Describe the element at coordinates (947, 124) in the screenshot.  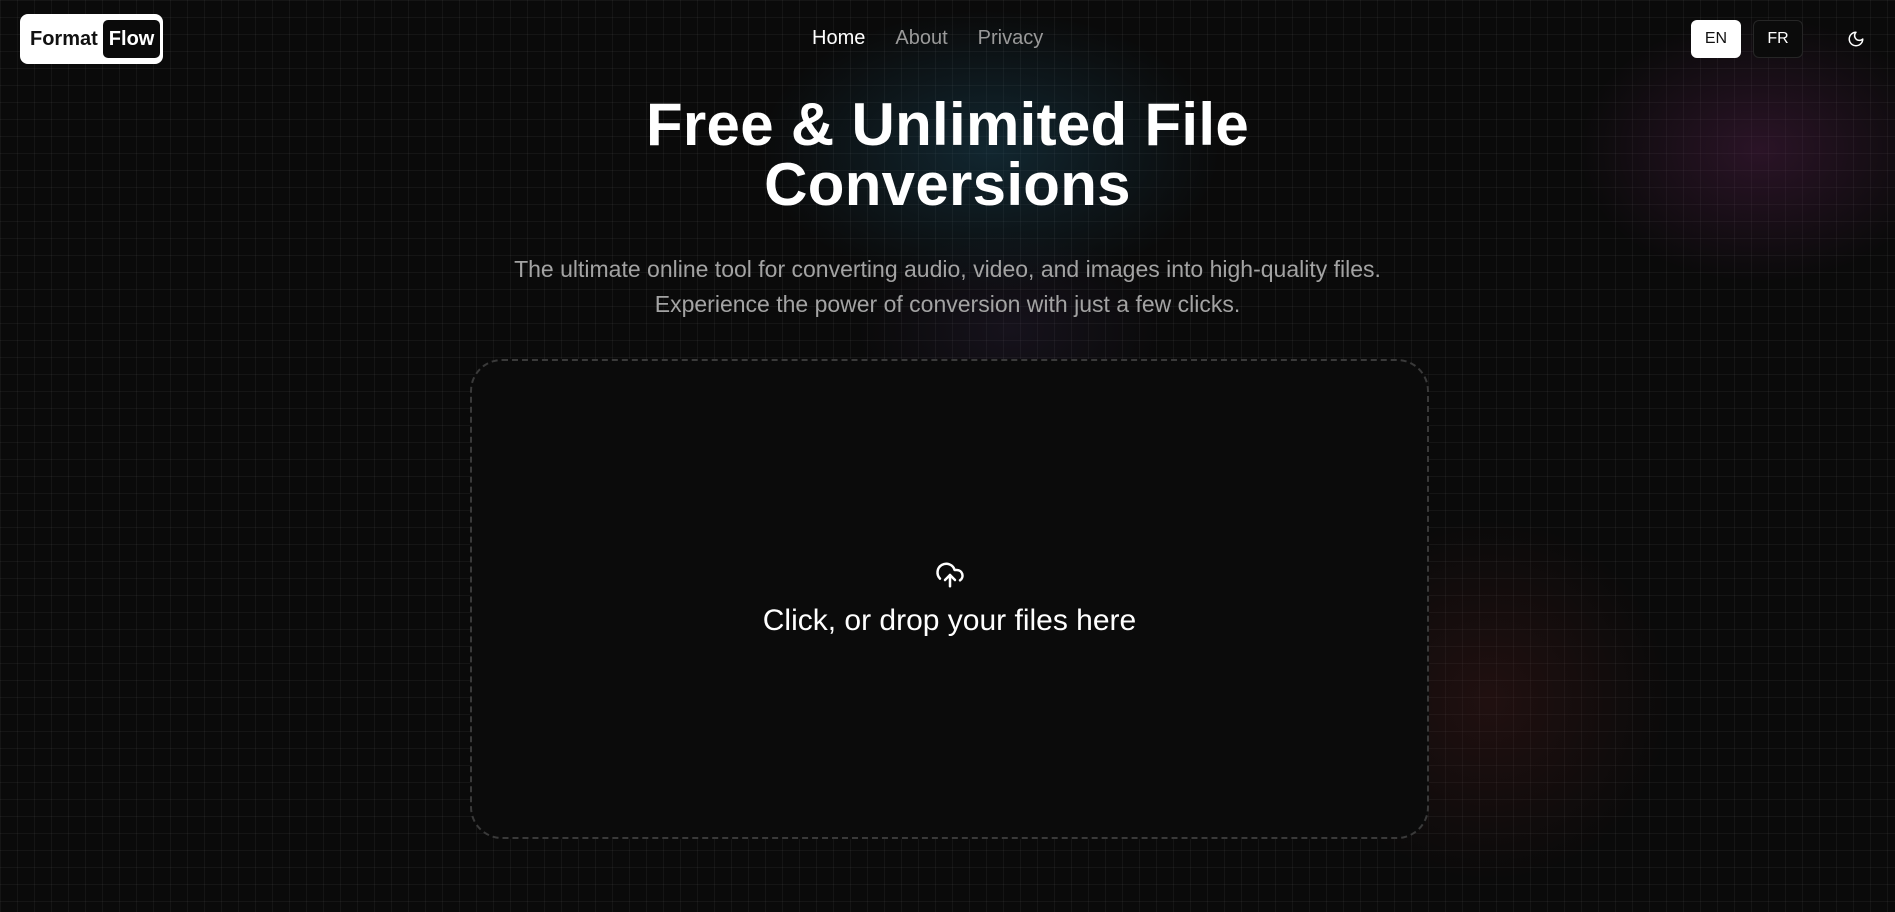
I see `hero-title-line1: Free & Unlimited File` at that location.